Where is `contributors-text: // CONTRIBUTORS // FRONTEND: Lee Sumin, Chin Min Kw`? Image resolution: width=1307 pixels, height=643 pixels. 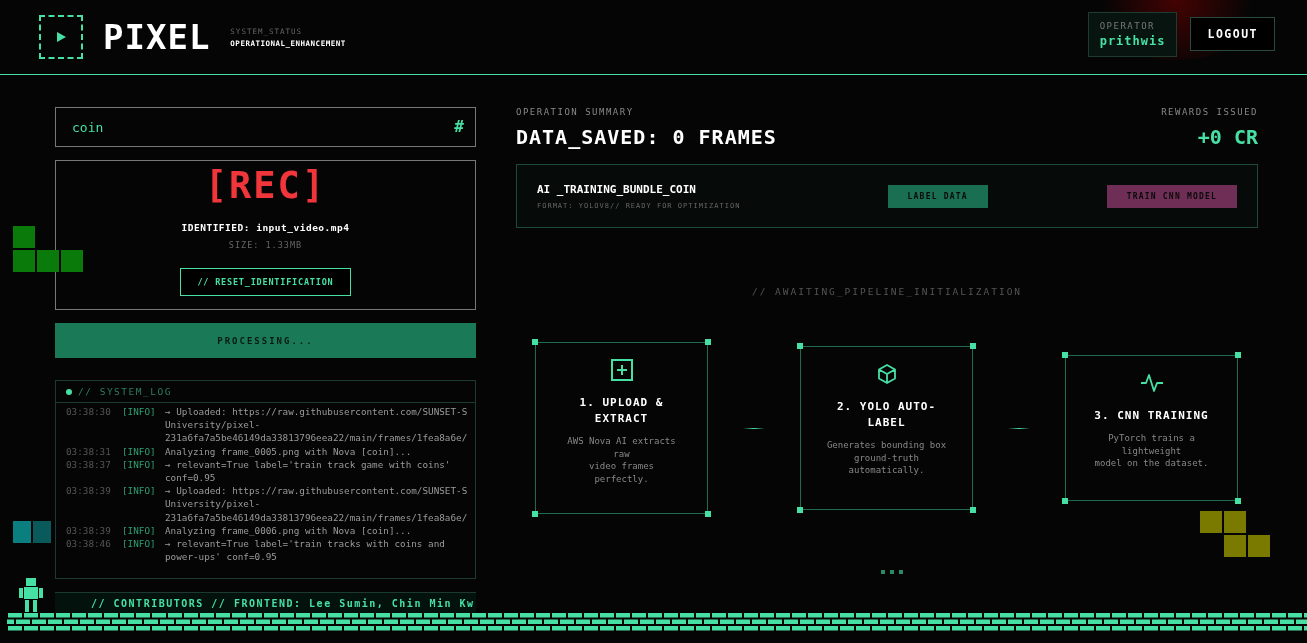
contributors-text: // CONTRIBUTORS // FRONTEND: Lee Sumin, Chin Min Kw is located at coordinates (283, 603).